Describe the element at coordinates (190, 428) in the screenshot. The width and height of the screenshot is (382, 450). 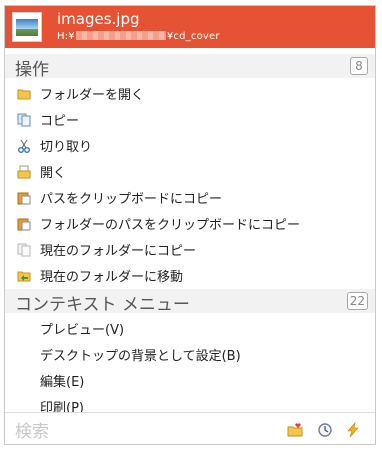
I see `search-bar: 検索` at that location.